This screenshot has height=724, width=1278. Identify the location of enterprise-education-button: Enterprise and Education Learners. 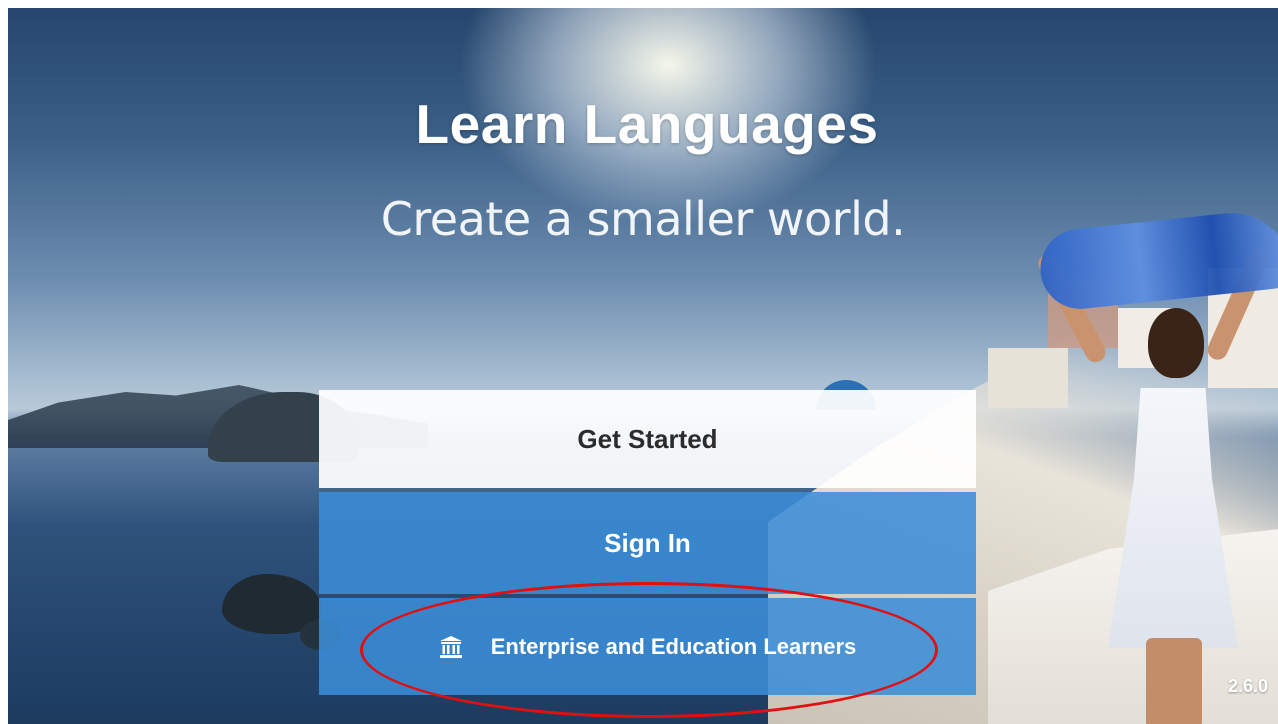
(647, 646).